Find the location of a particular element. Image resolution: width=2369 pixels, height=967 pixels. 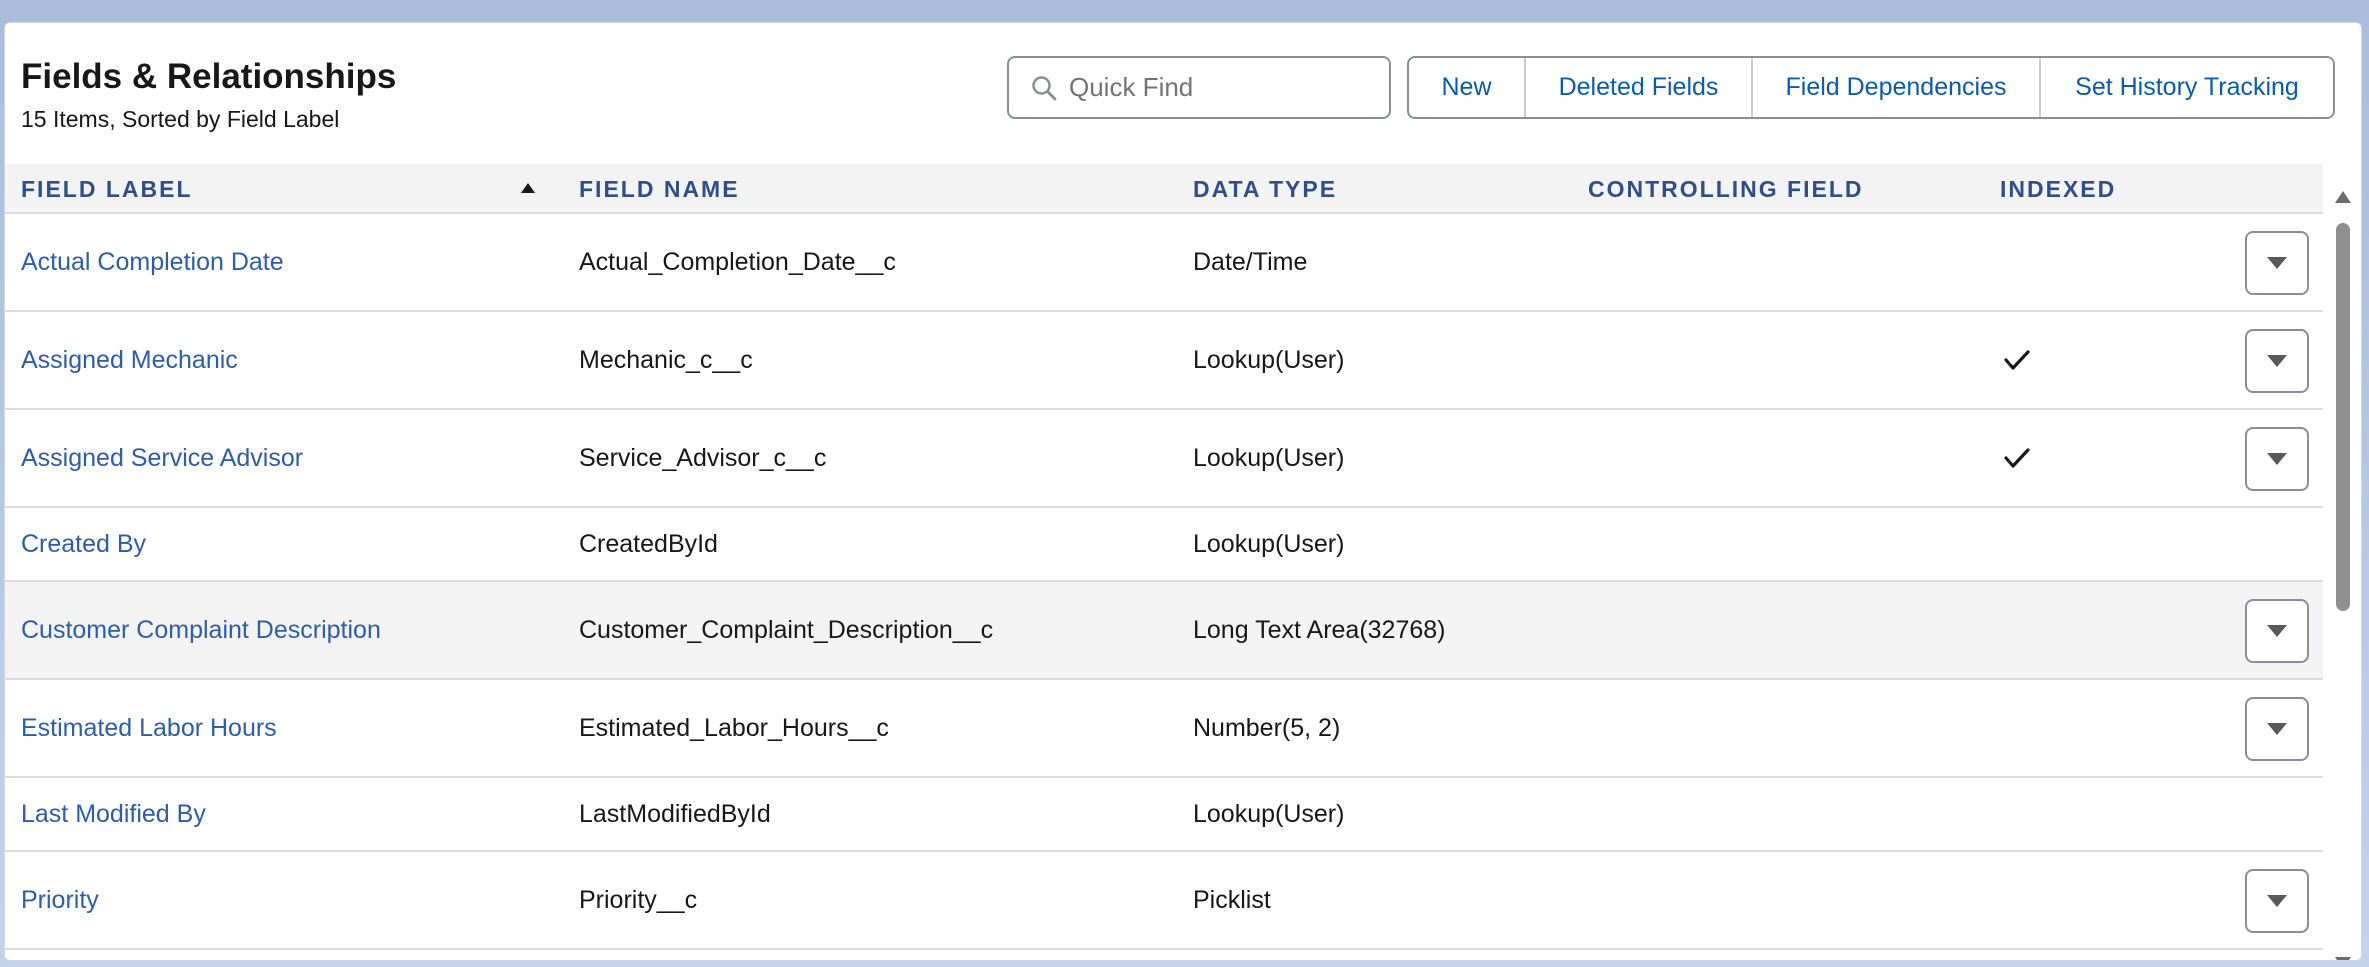

column-header-controlling-field: CONTROLLING FIELD is located at coordinates (1725, 188).